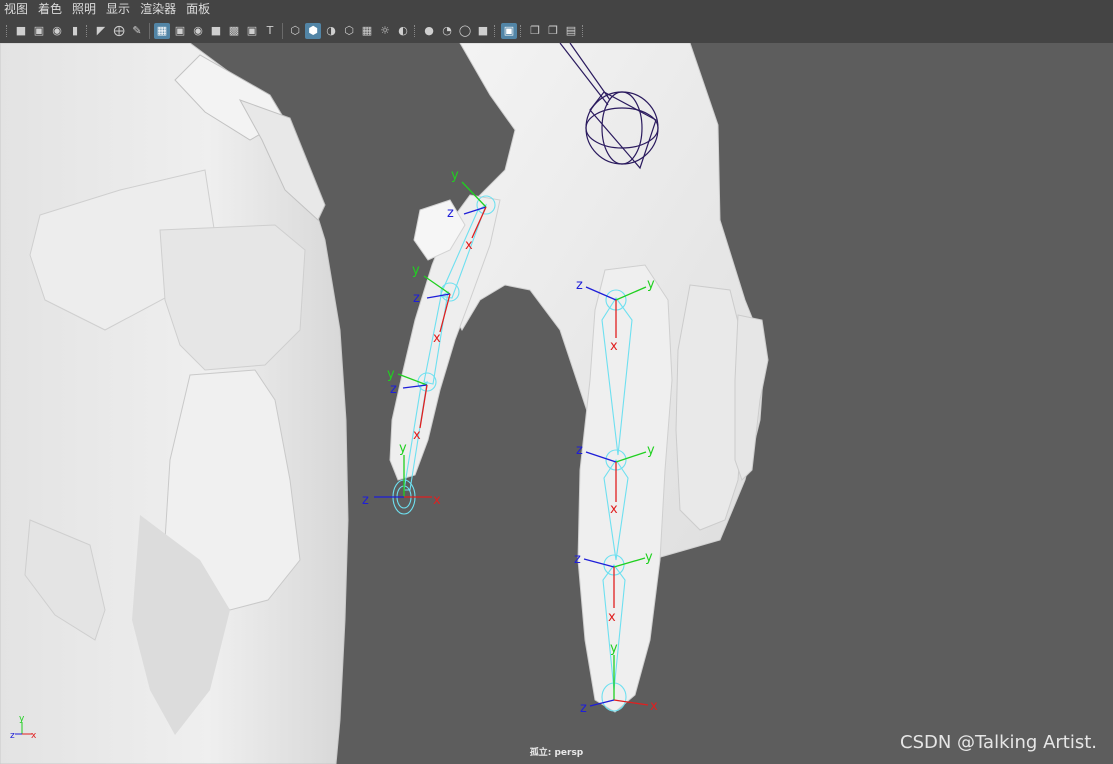  I want to click on menu-lighting: 照明, so click(85, 9).